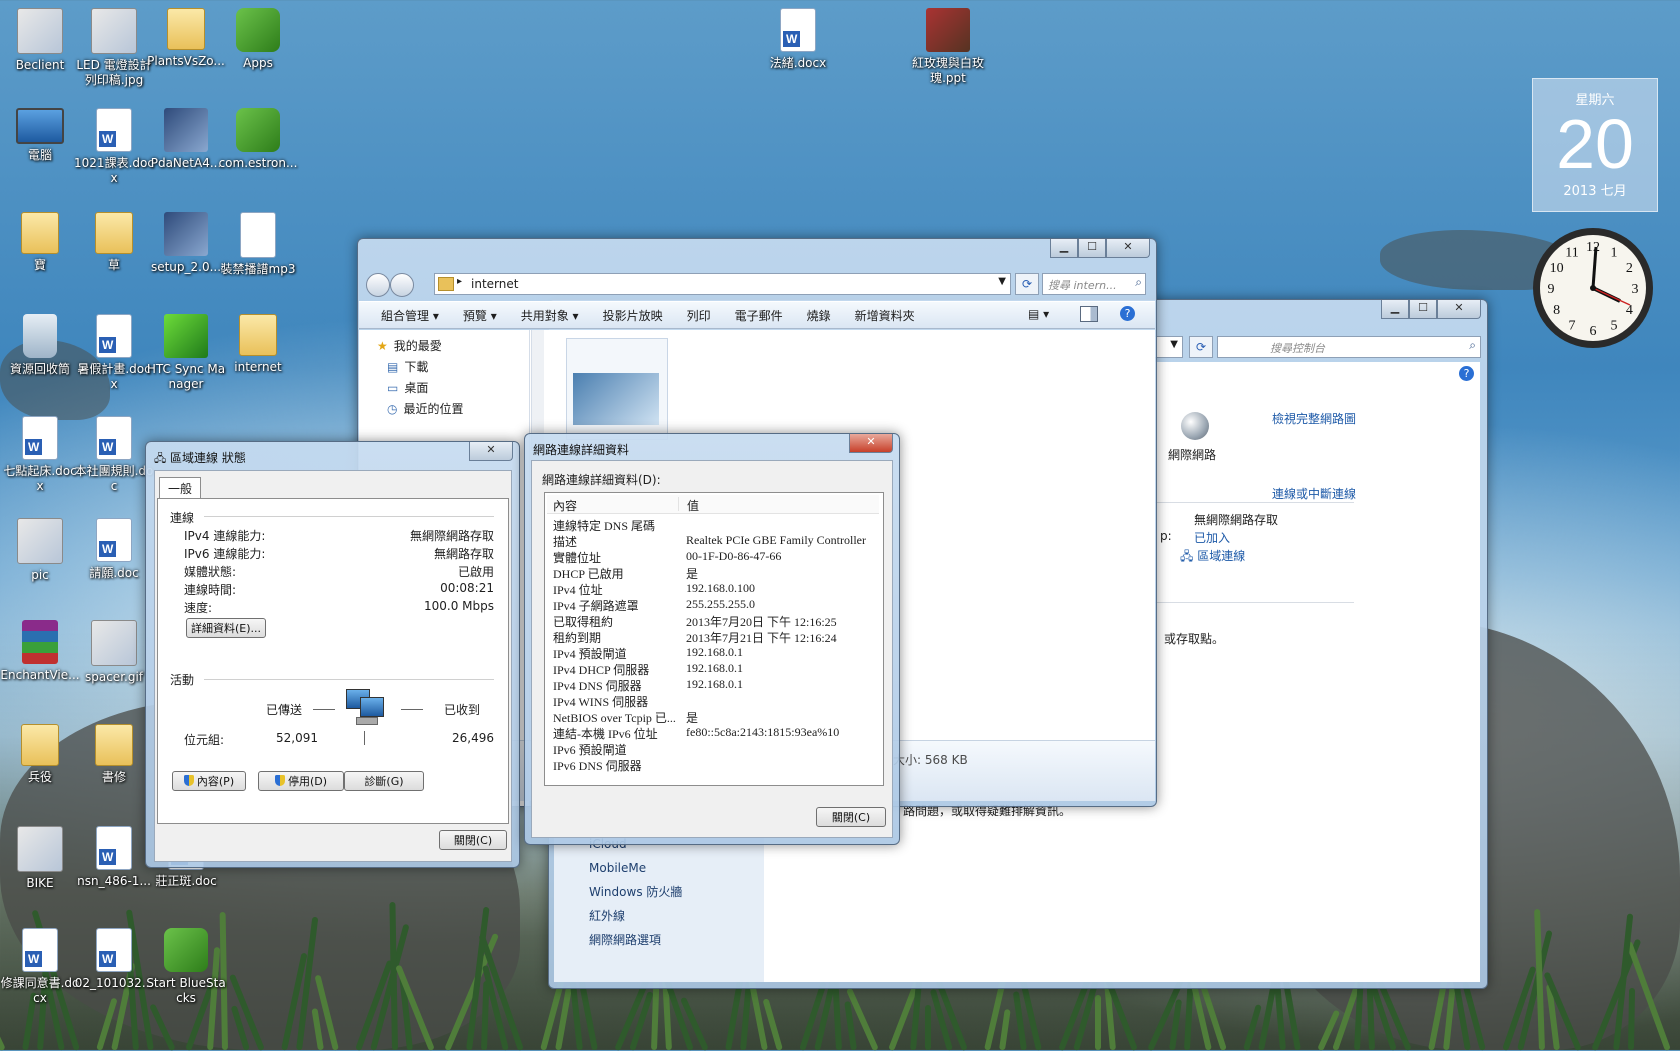 The image size is (1680, 1051). What do you see at coordinates (699, 315) in the screenshot?
I see `toolbar-item: 列印` at bounding box center [699, 315].